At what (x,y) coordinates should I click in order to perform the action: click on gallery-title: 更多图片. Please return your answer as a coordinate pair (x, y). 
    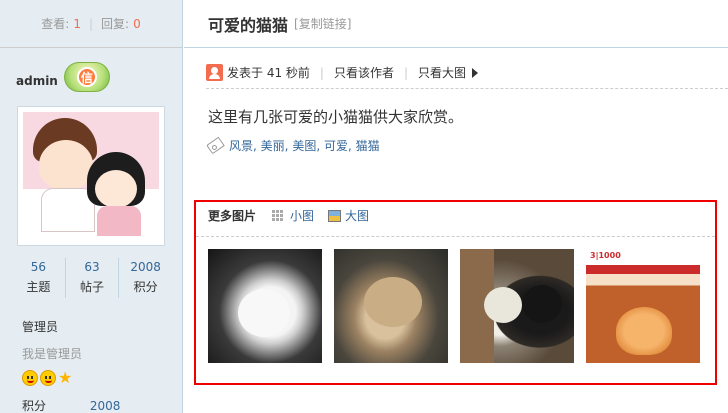
    Looking at the image, I should click on (232, 216).